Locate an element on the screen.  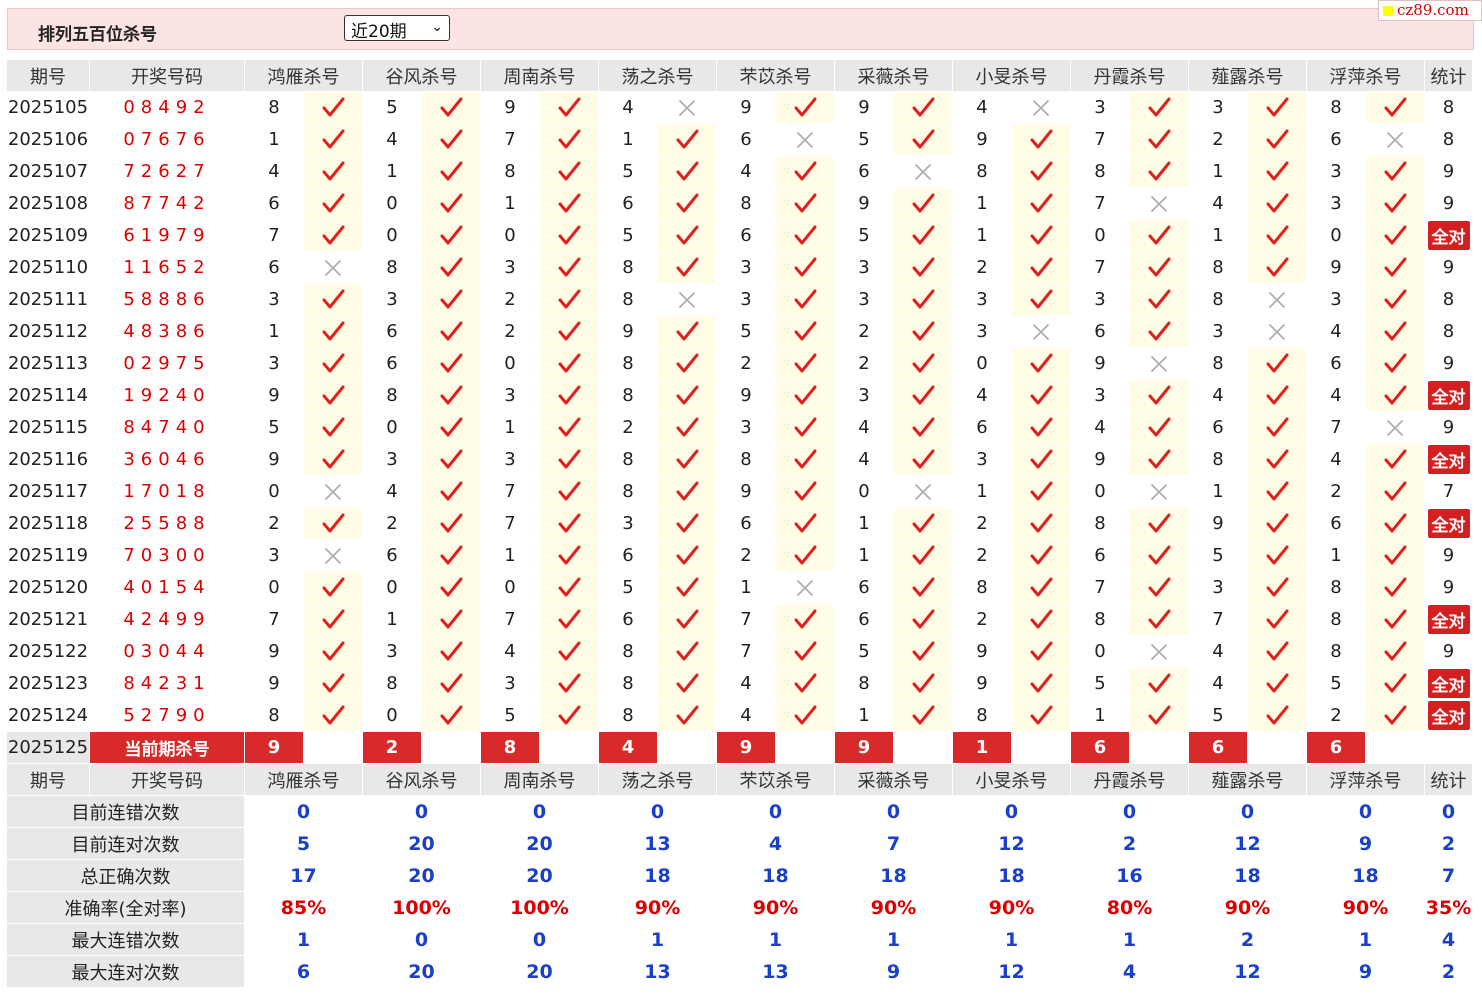
stat-cell: 7 is located at coordinates (1449, 492).